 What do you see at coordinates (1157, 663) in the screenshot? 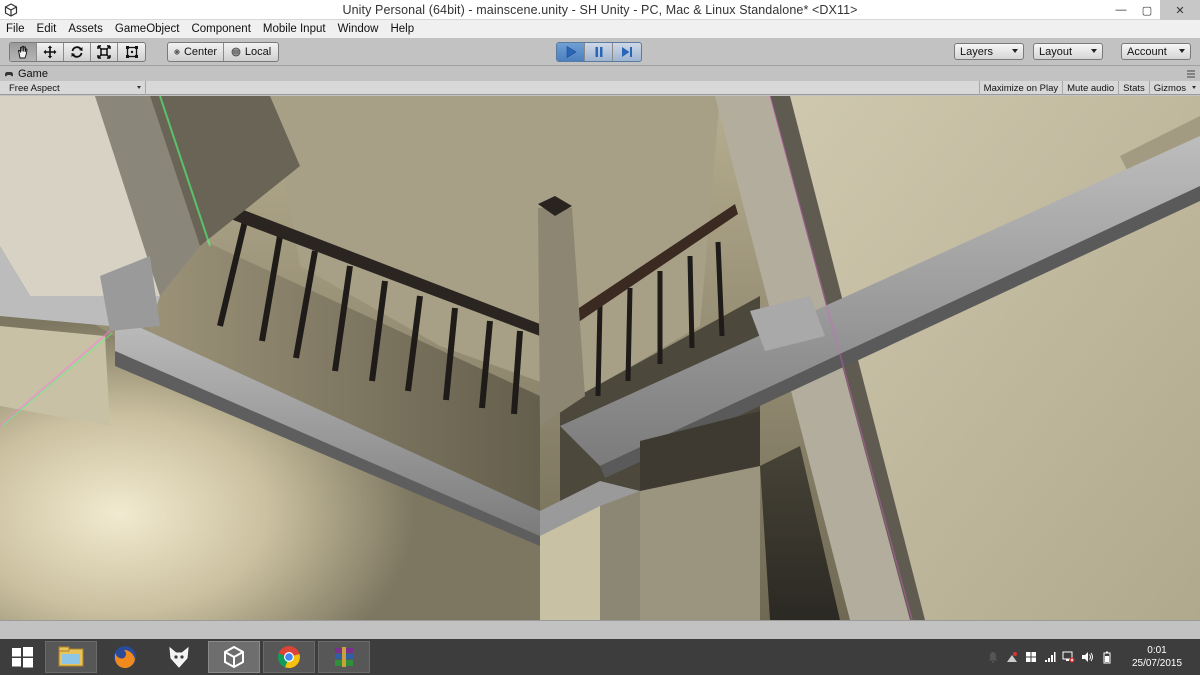
I see `clock-date: 25/07/2015` at bounding box center [1157, 663].